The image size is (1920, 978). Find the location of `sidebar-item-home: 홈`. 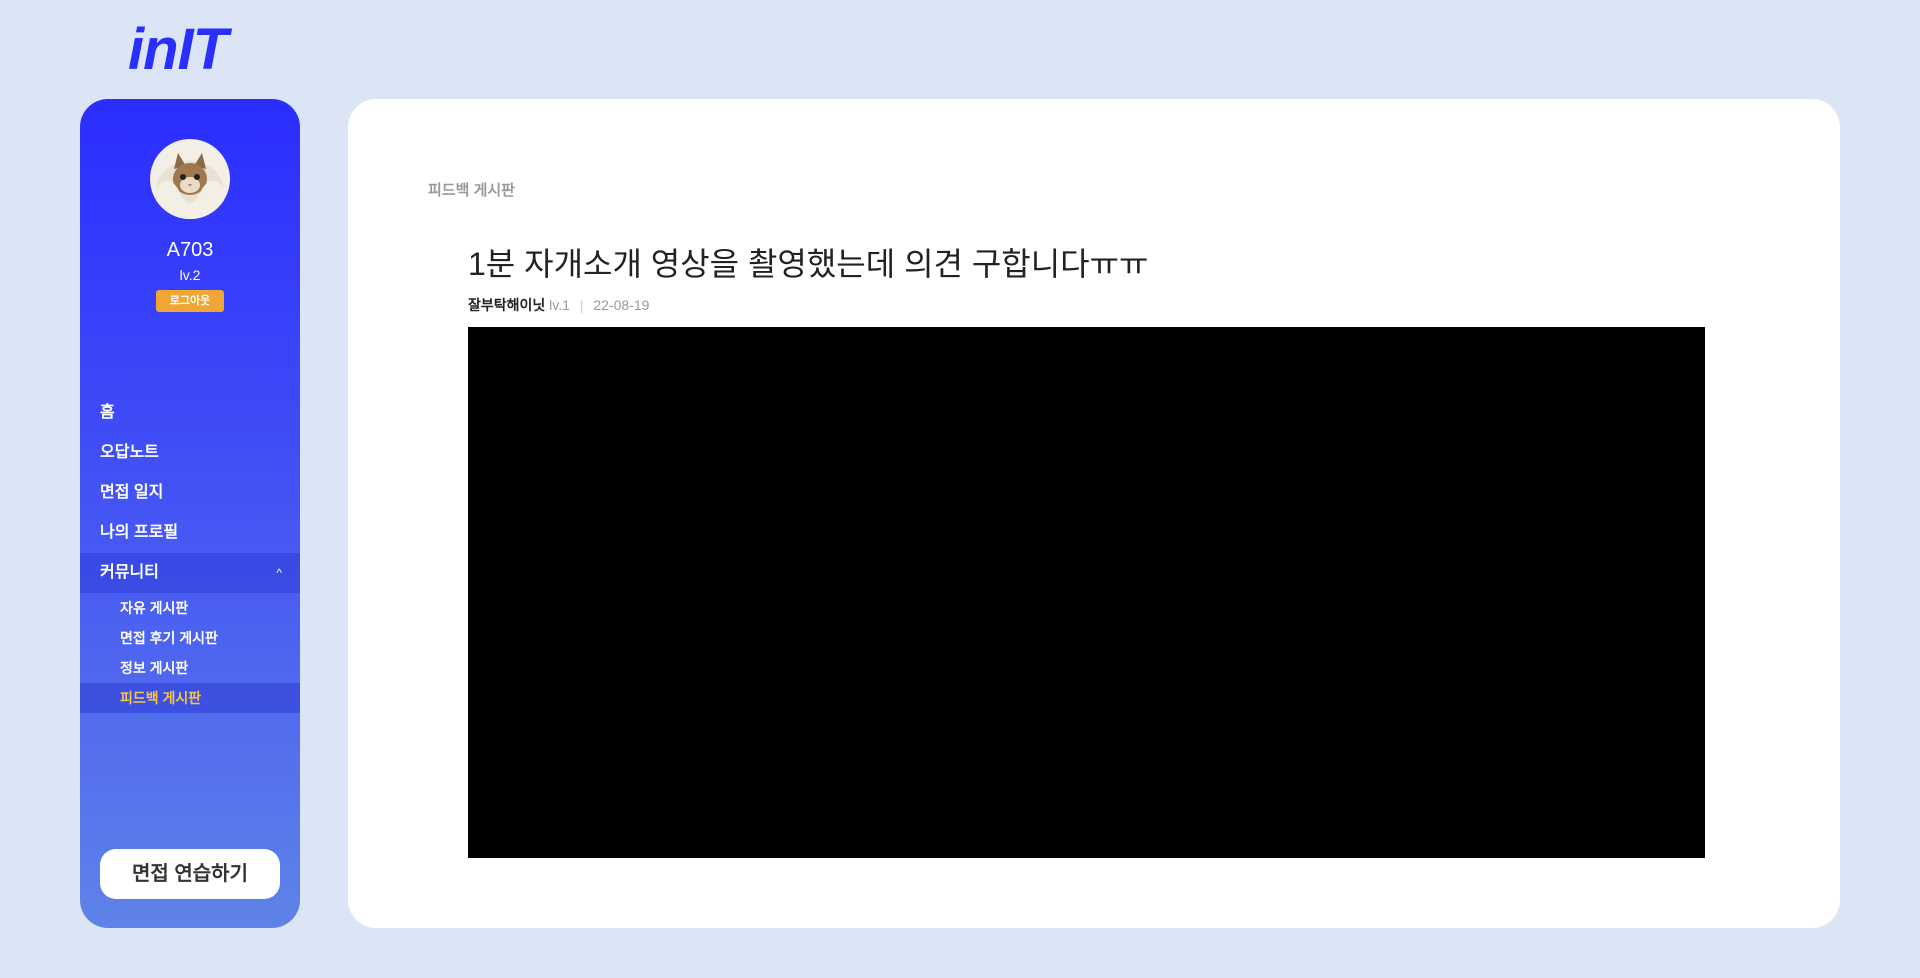

sidebar-item-home: 홈 is located at coordinates (190, 413).